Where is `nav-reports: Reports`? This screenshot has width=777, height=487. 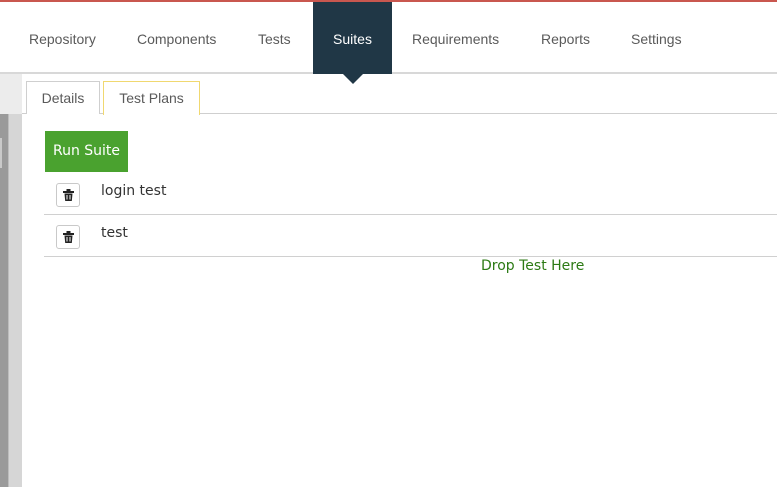
nav-reports: Reports is located at coordinates (565, 38).